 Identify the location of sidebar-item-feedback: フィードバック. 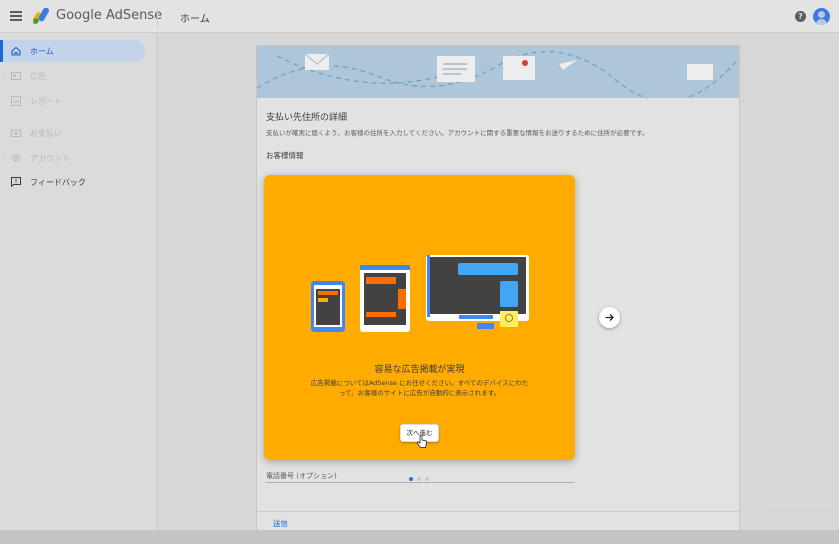
(72, 182).